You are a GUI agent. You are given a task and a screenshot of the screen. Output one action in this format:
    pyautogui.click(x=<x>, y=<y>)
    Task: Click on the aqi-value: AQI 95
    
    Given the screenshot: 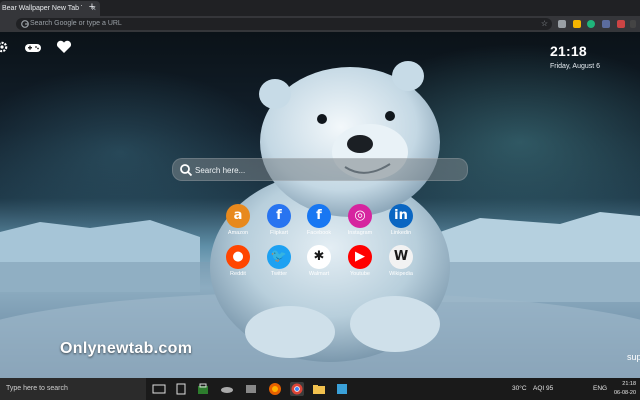 What is the action you would take?
    pyautogui.click(x=543, y=389)
    